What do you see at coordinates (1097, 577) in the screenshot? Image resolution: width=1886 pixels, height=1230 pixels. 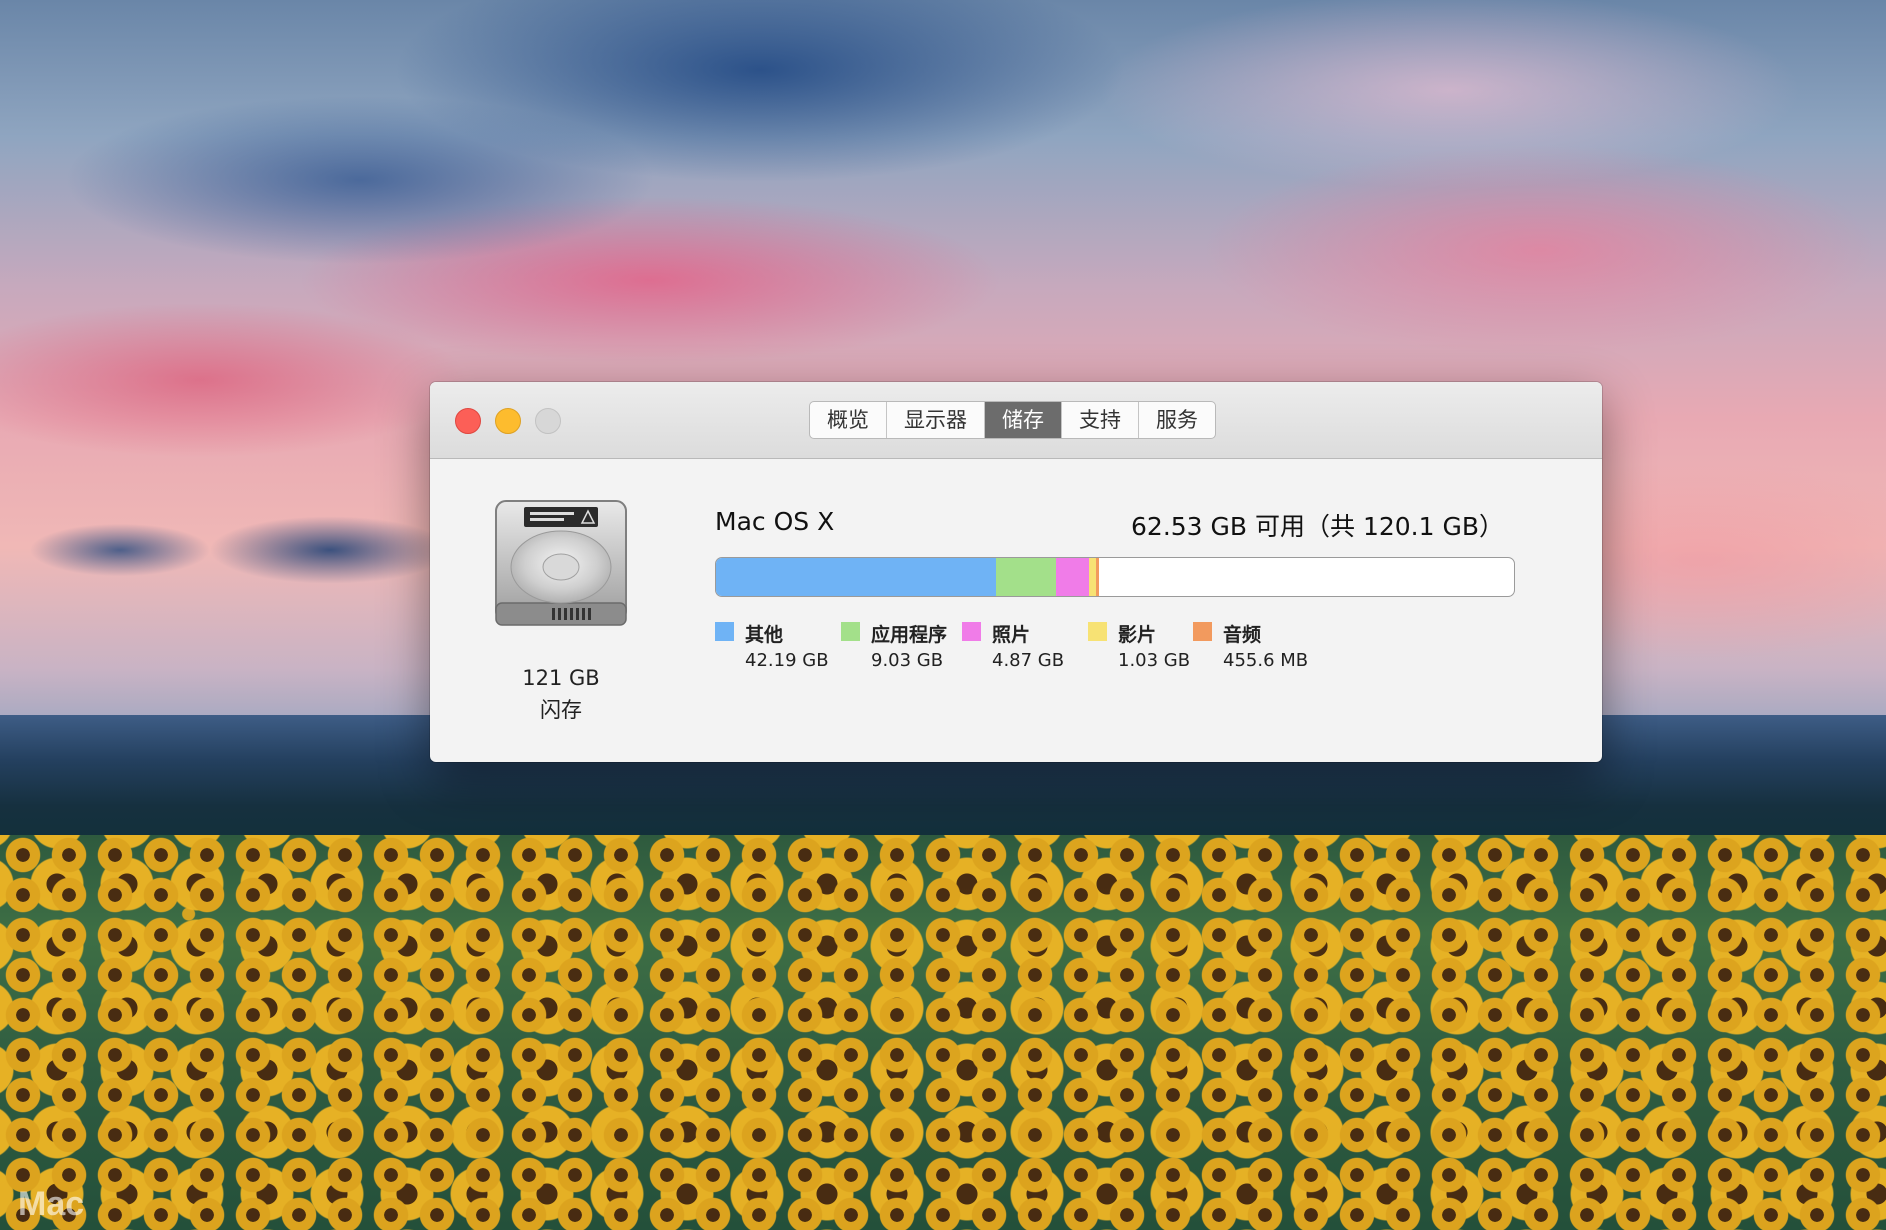 I see `storage-segment-audio` at bounding box center [1097, 577].